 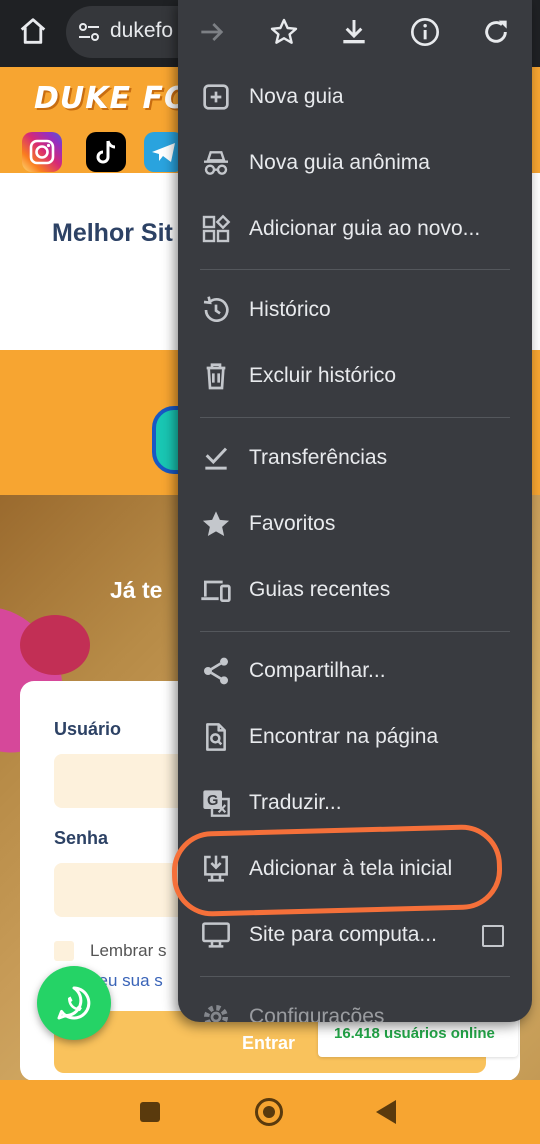 I want to click on url-text: dukefo, so click(x=141, y=31).